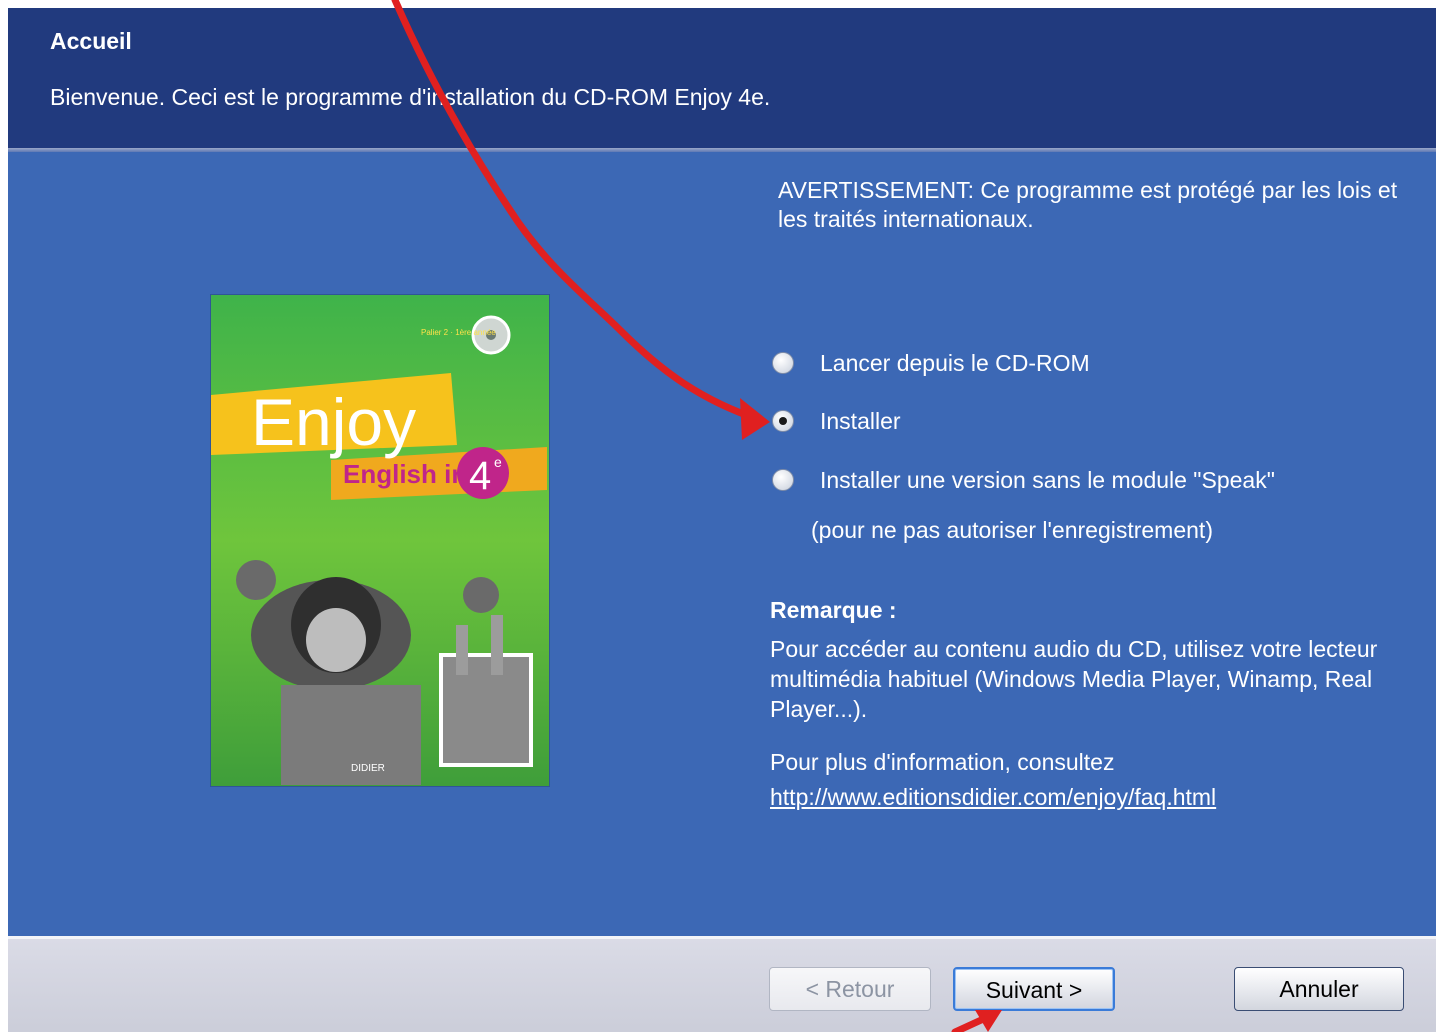 The width and height of the screenshot is (1445, 1032). What do you see at coordinates (860, 420) in the screenshot?
I see `option-label: Installer` at bounding box center [860, 420].